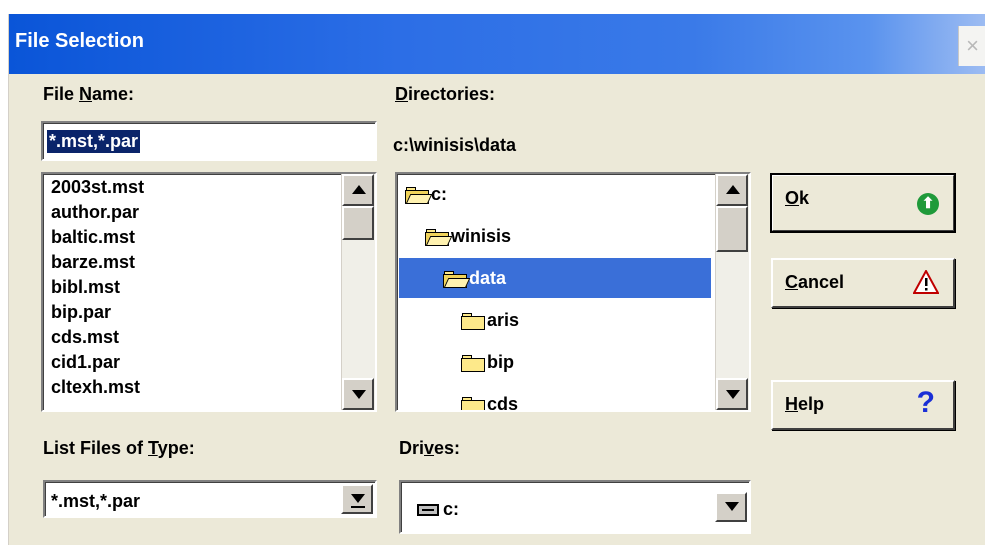 The height and width of the screenshot is (545, 985). I want to click on directories-mnemonic: D, so click(401, 94).